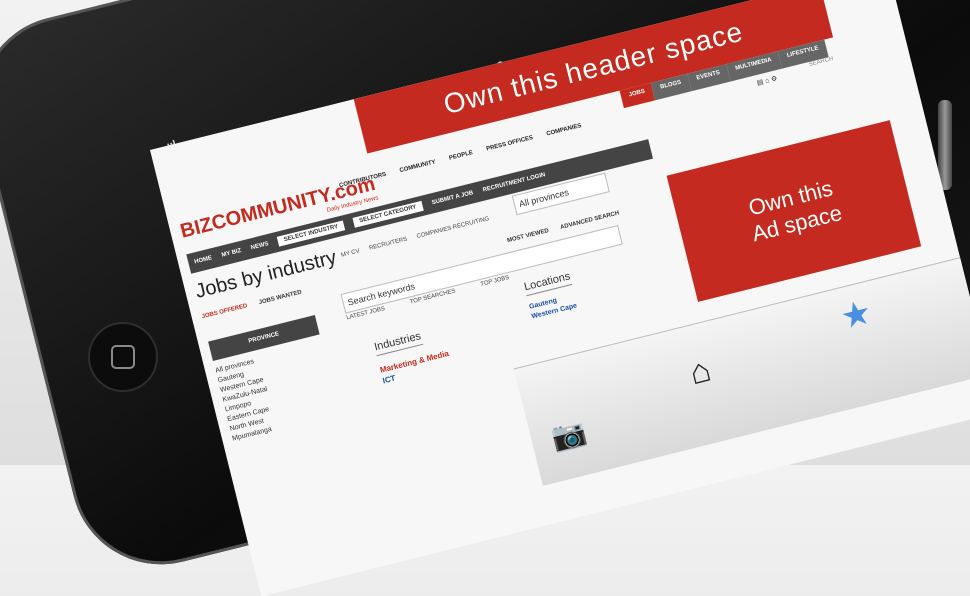 Image resolution: width=970 pixels, height=596 pixels. I want to click on flag-icon: ▤ ⌂ ⚙, so click(767, 80).